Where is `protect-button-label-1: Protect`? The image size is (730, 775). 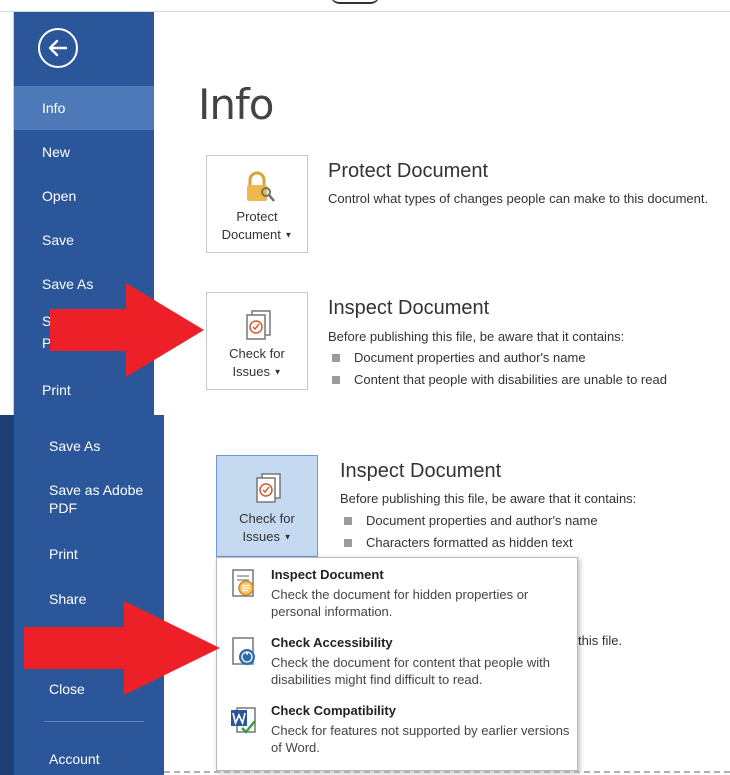
protect-button-label-1: Protect is located at coordinates (257, 216).